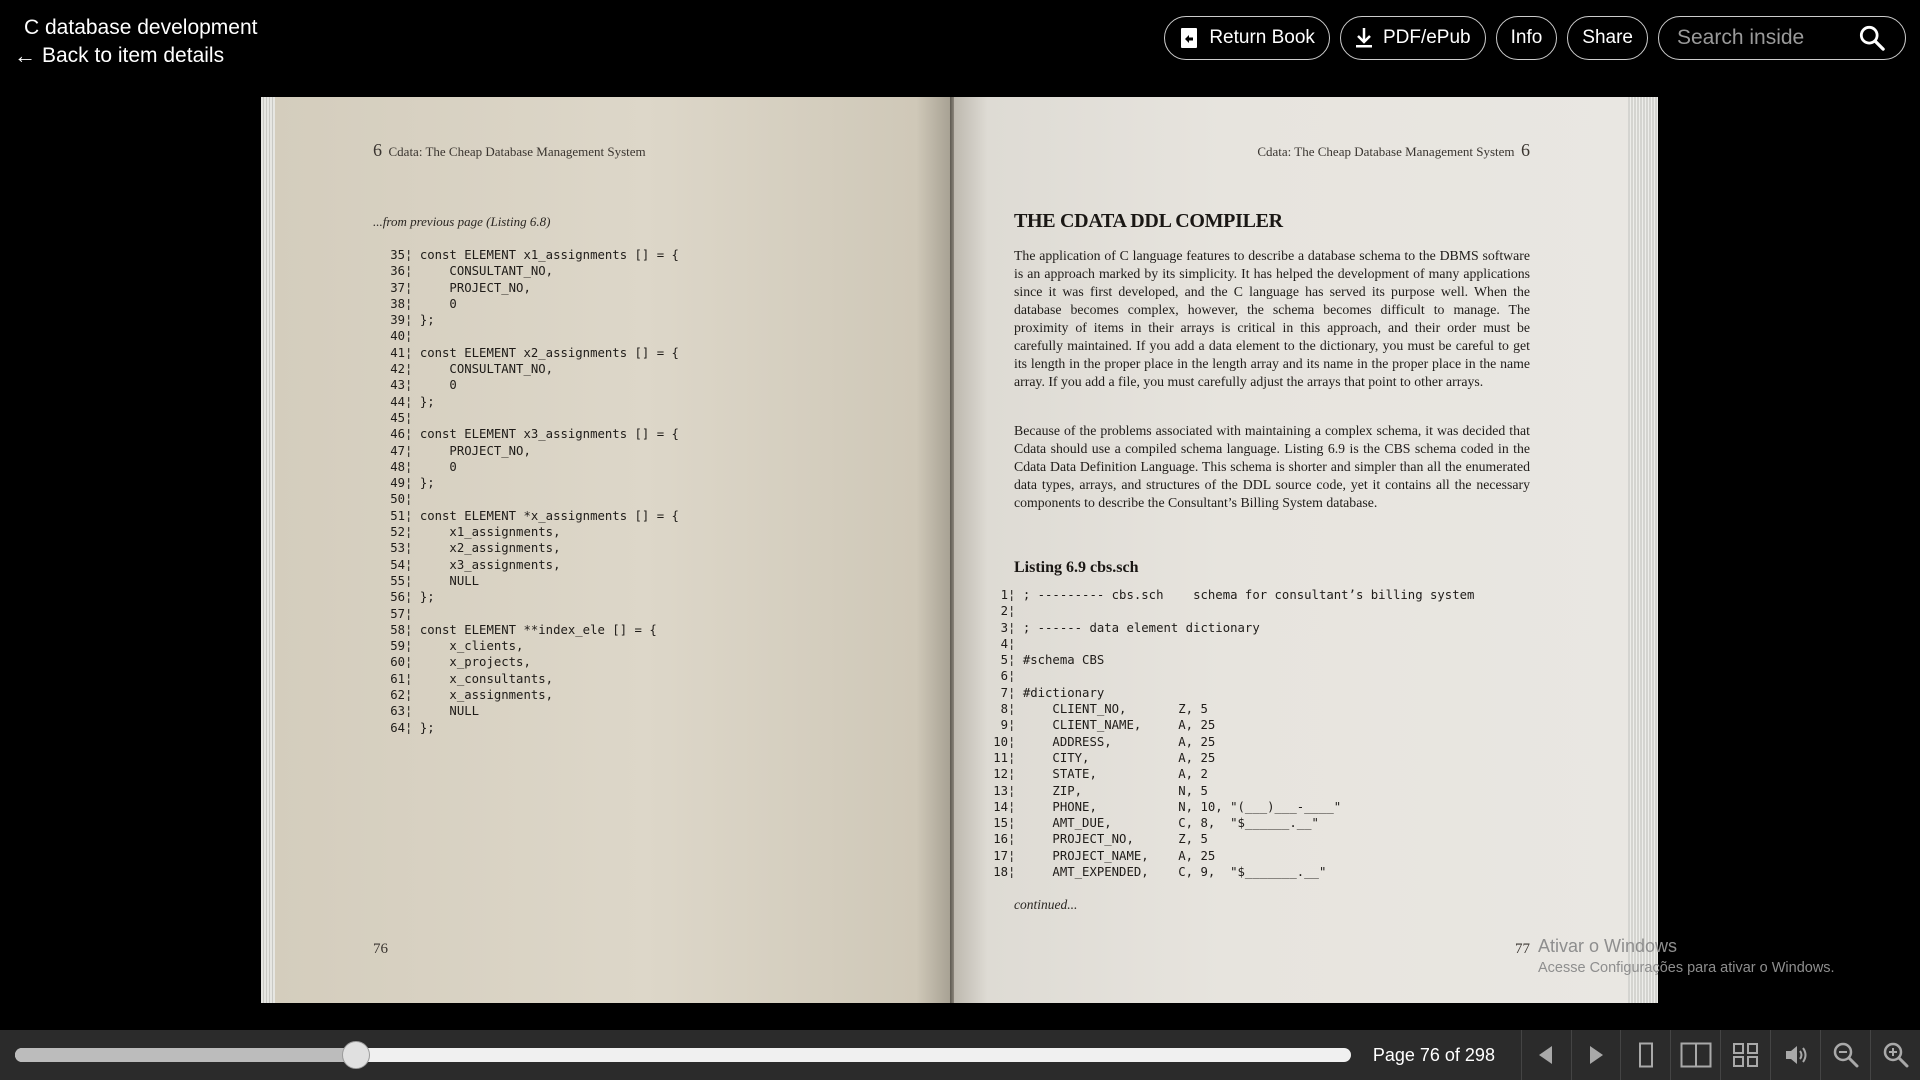 The height and width of the screenshot is (1080, 1920). Describe the element at coordinates (1004, 627) in the screenshot. I see `code-line-number: 3` at that location.